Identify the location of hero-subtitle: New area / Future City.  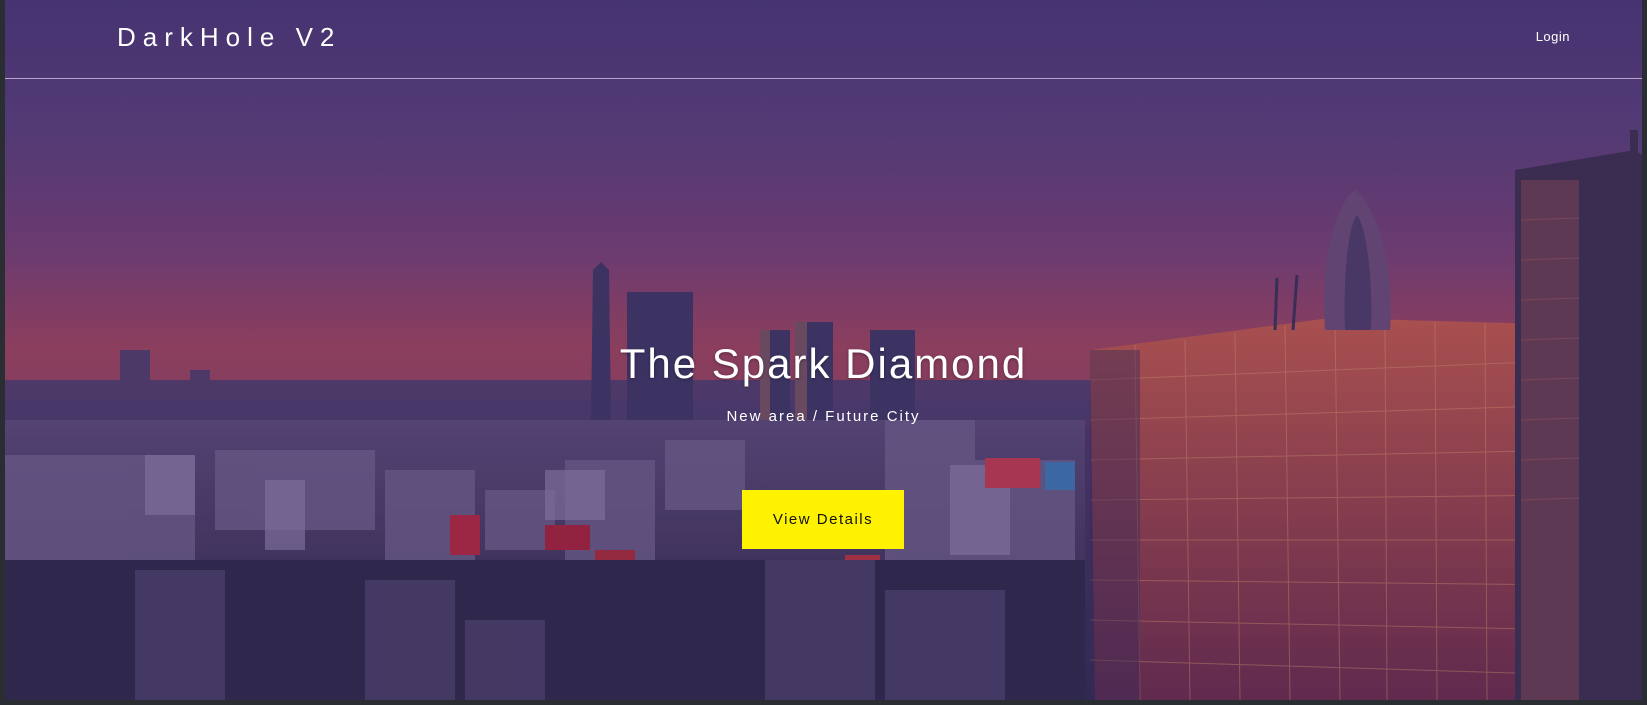
(823, 416).